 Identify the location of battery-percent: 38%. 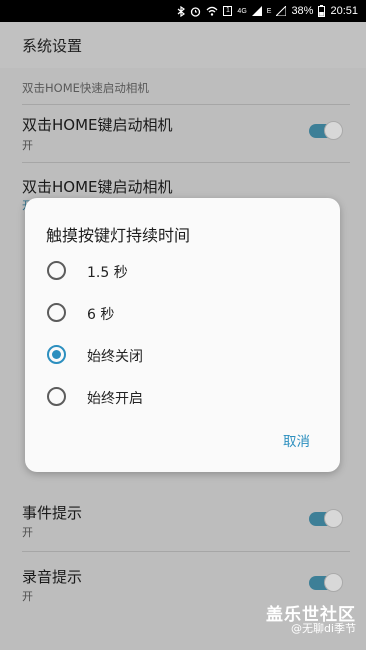
(302, 11).